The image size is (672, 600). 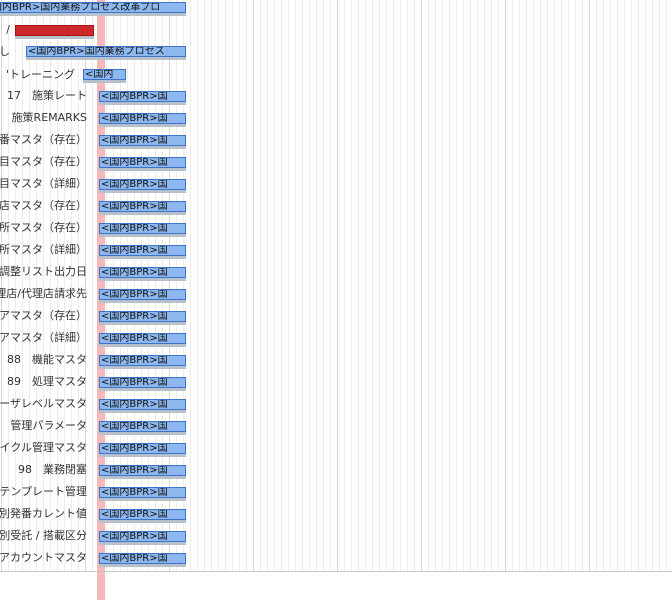 What do you see at coordinates (43, 227) in the screenshot?
I see `row-label: 所マスタ（存在）` at bounding box center [43, 227].